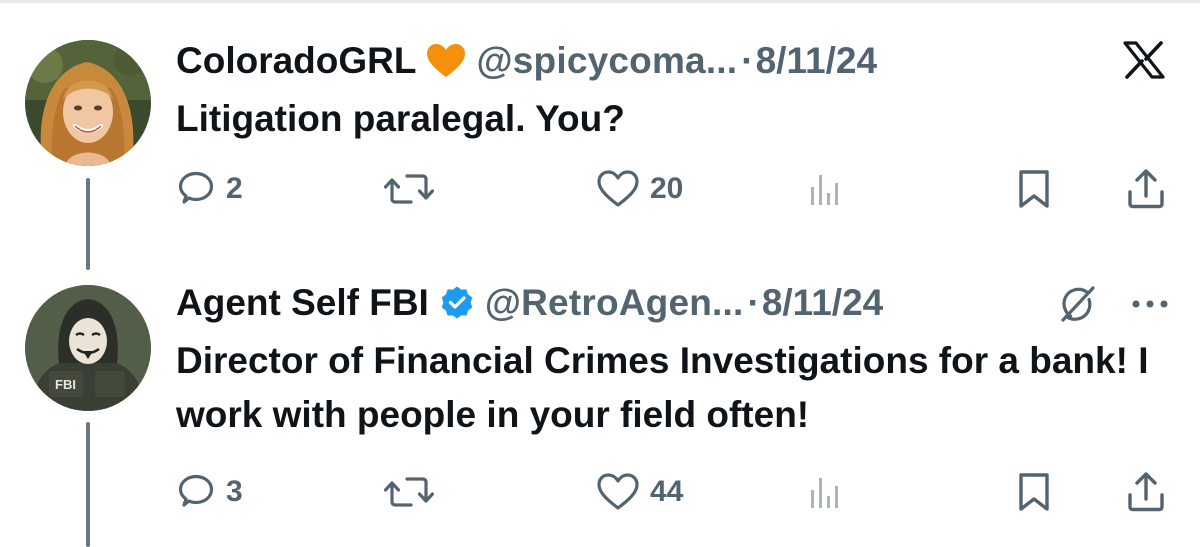  Describe the element at coordinates (446, 61) in the screenshot. I see `orange-heart-icon` at that location.